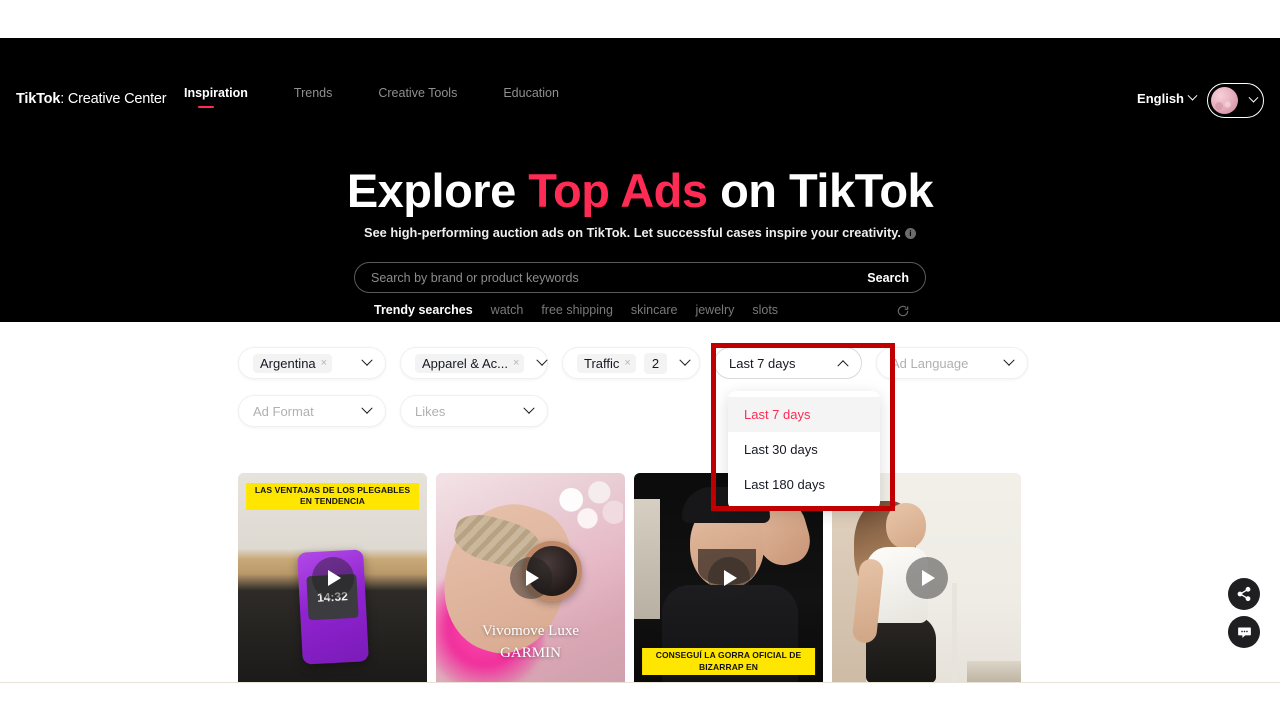 The width and height of the screenshot is (1280, 720). Describe the element at coordinates (765, 310) in the screenshot. I see `trendy-item-slots: slots` at that location.